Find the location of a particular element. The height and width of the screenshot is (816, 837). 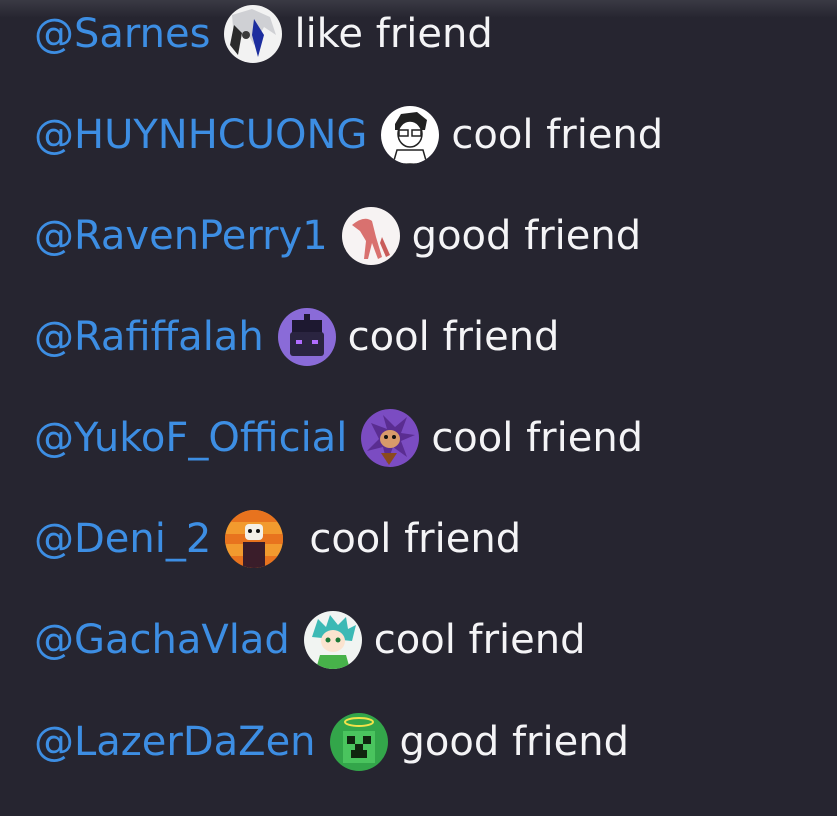

mention-link: @HUYNHCUONG is located at coordinates (200, 135).